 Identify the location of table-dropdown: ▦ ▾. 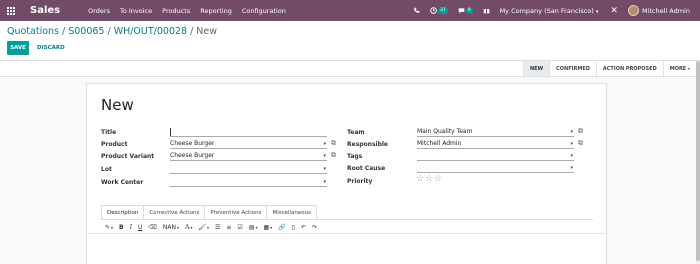
(268, 227).